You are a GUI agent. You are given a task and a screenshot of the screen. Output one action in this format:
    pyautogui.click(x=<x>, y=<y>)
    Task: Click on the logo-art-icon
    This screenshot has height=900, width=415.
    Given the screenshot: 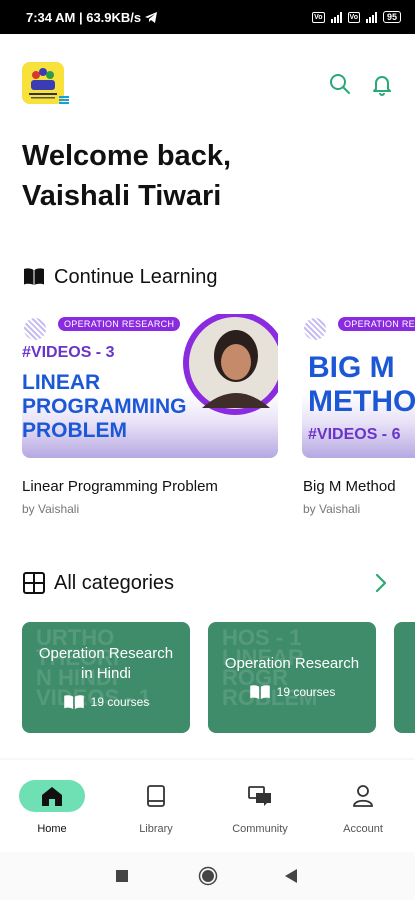 What is the action you would take?
    pyautogui.click(x=43, y=83)
    